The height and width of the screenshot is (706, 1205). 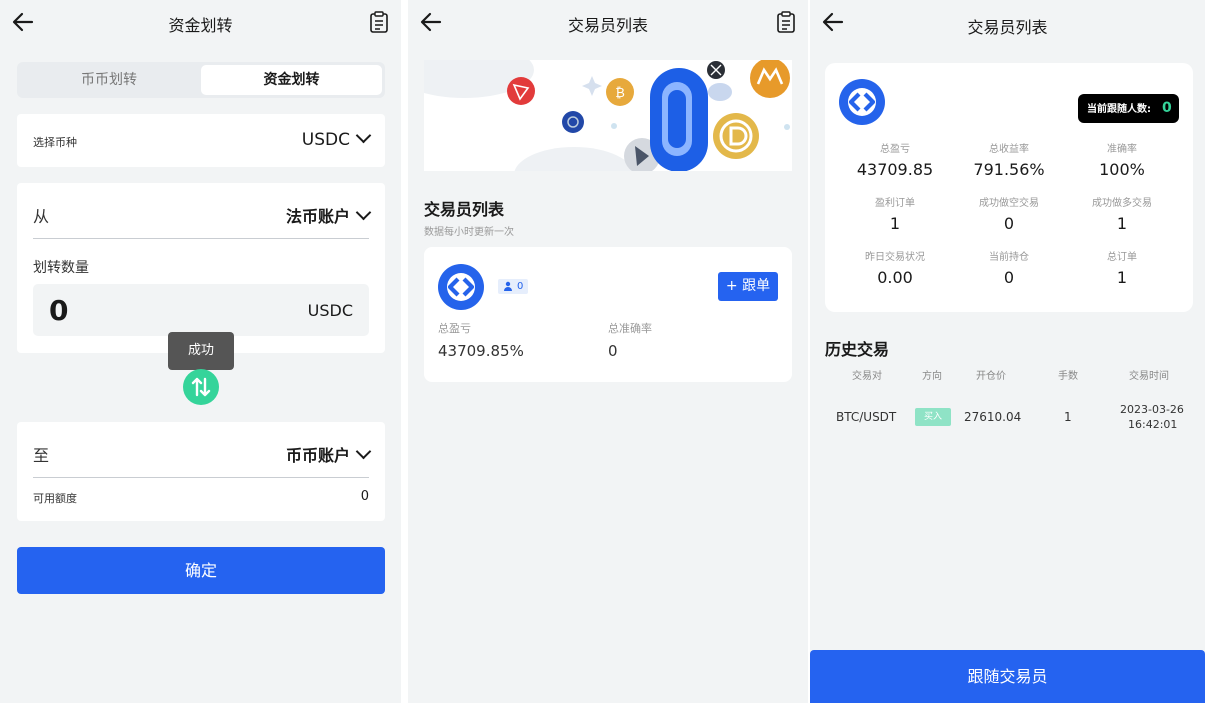 What do you see at coordinates (895, 203) in the screenshot?
I see `stat-label: 盈利订单` at bounding box center [895, 203].